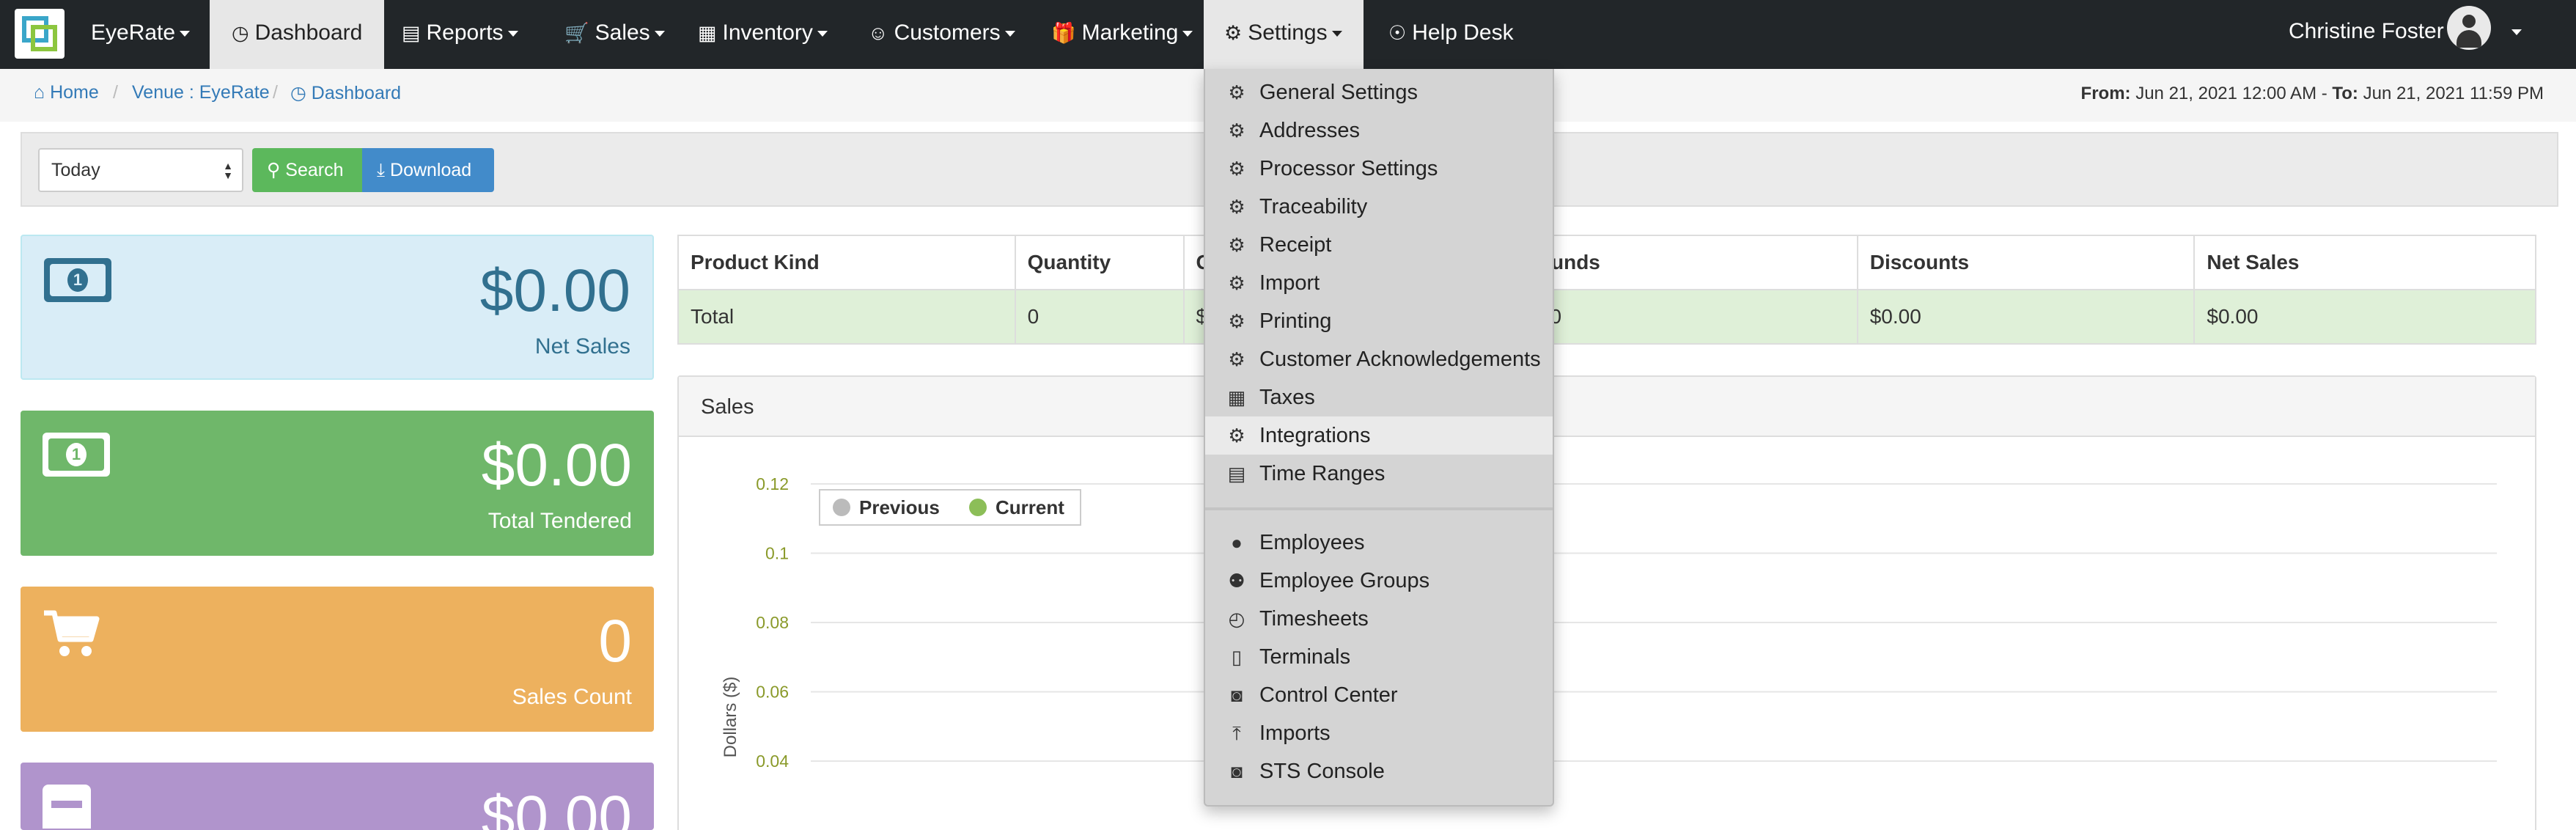 Image resolution: width=2576 pixels, height=830 pixels. Describe the element at coordinates (772, 692) in the screenshot. I see `y-tick-label: 0.06` at that location.